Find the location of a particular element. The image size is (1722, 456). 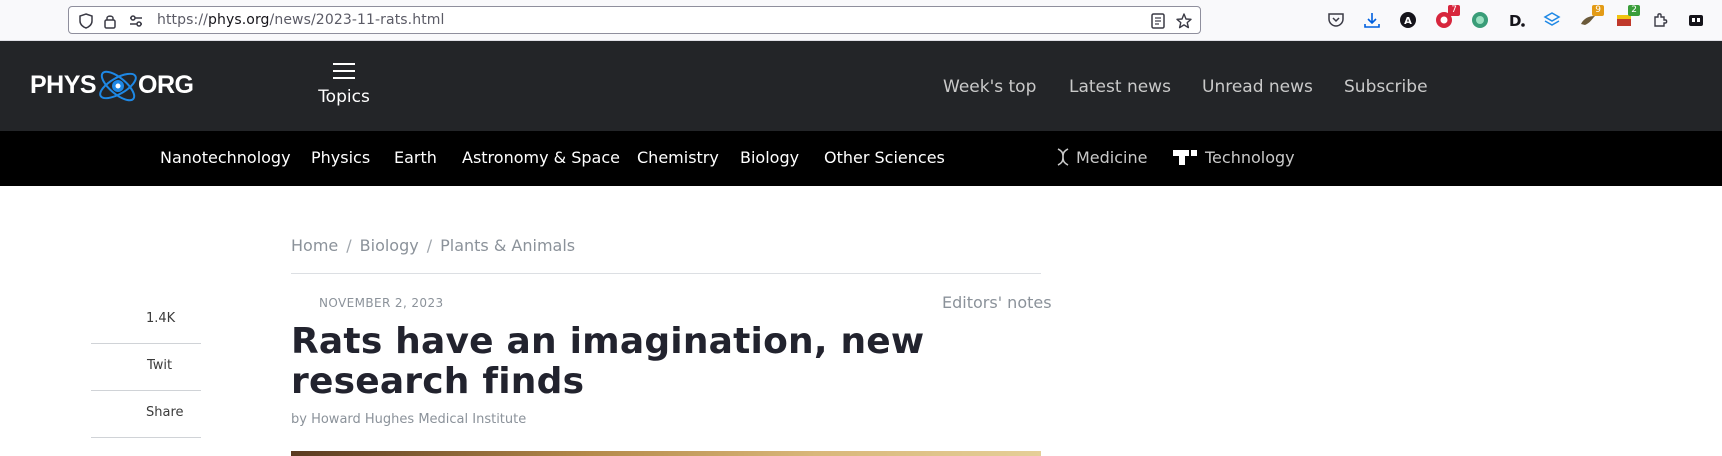

extension-green-icon is located at coordinates (1480, 20).